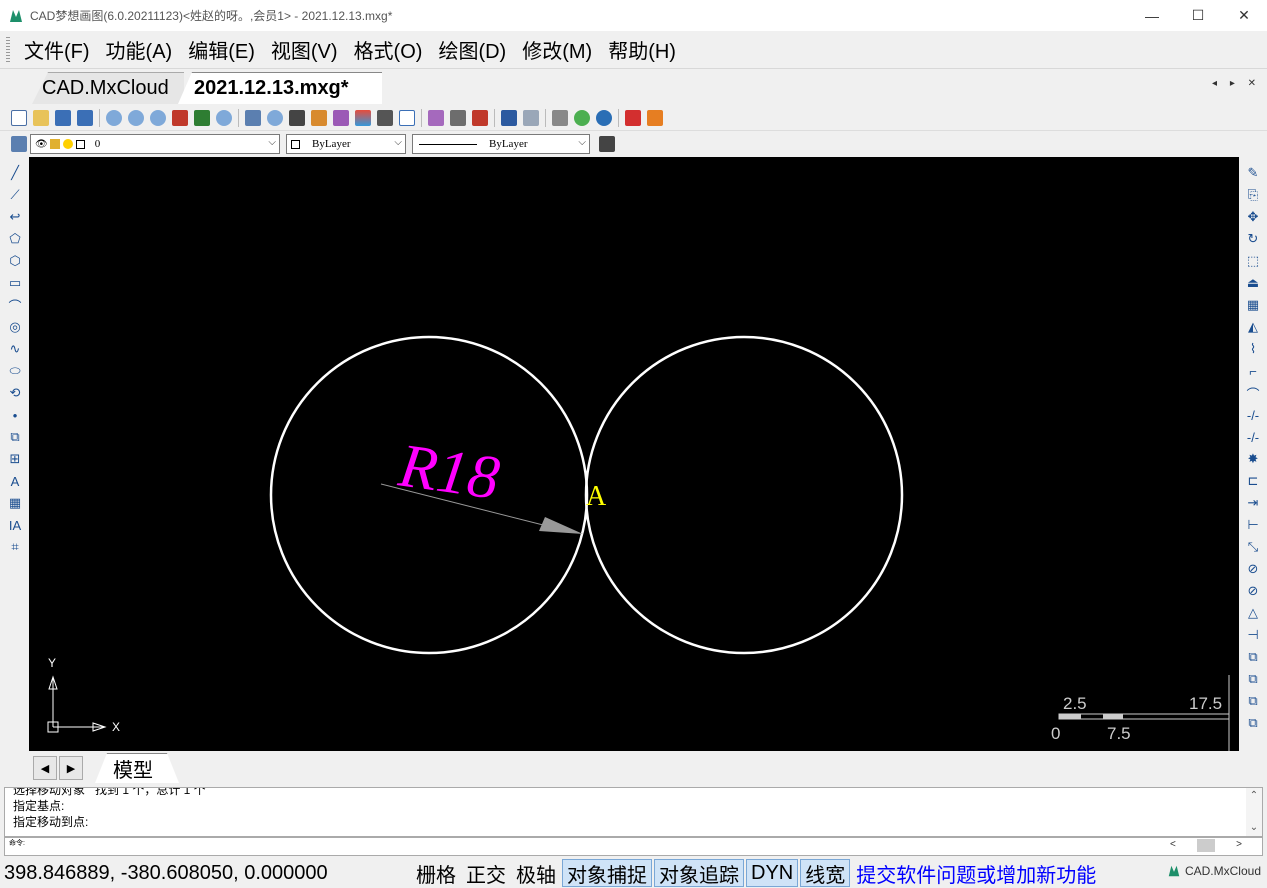  I want to click on zoom-in-icon, so click(158, 117).